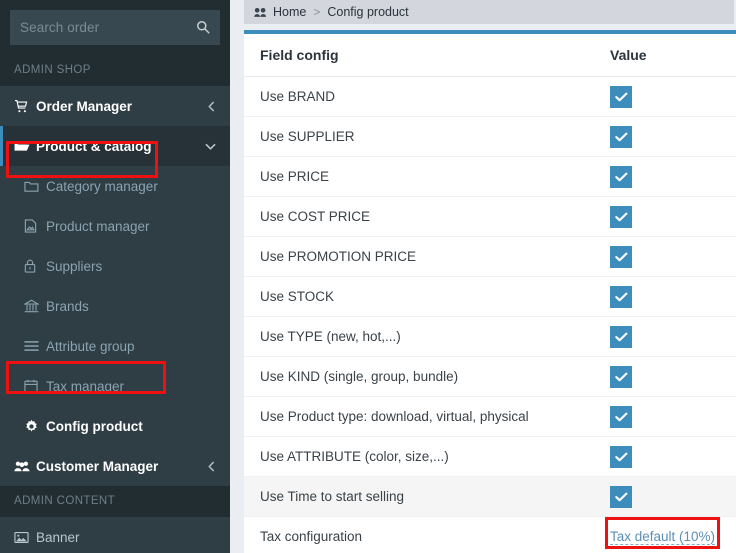  I want to click on checkbox-use-promotion-price, so click(621, 256).